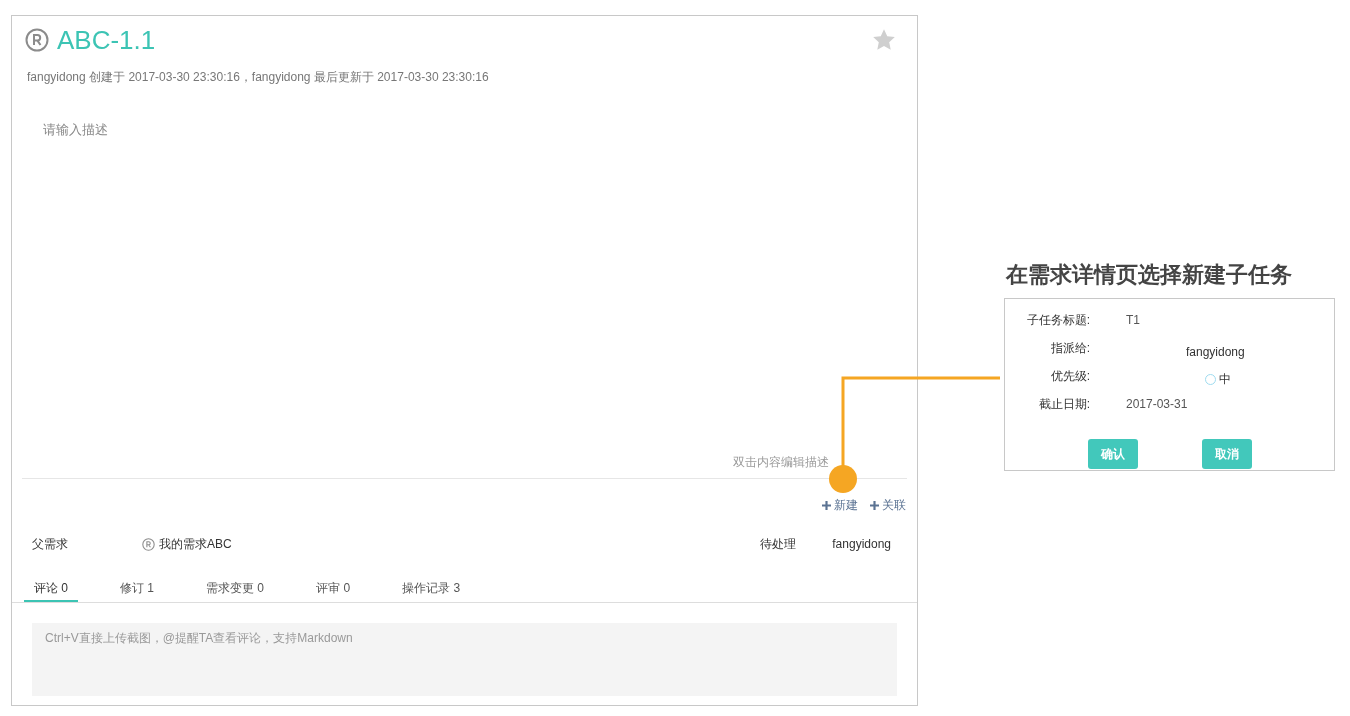  What do you see at coordinates (778, 544) in the screenshot?
I see `parent-status: 待处理` at bounding box center [778, 544].